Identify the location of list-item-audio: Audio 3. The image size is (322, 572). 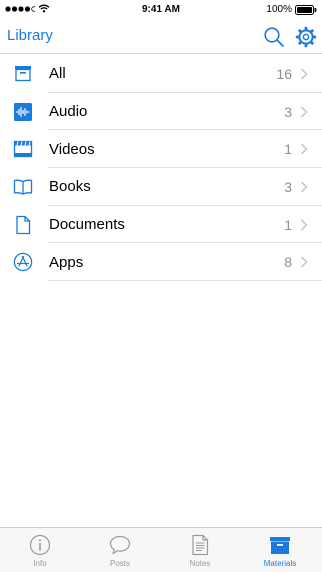
(161, 112).